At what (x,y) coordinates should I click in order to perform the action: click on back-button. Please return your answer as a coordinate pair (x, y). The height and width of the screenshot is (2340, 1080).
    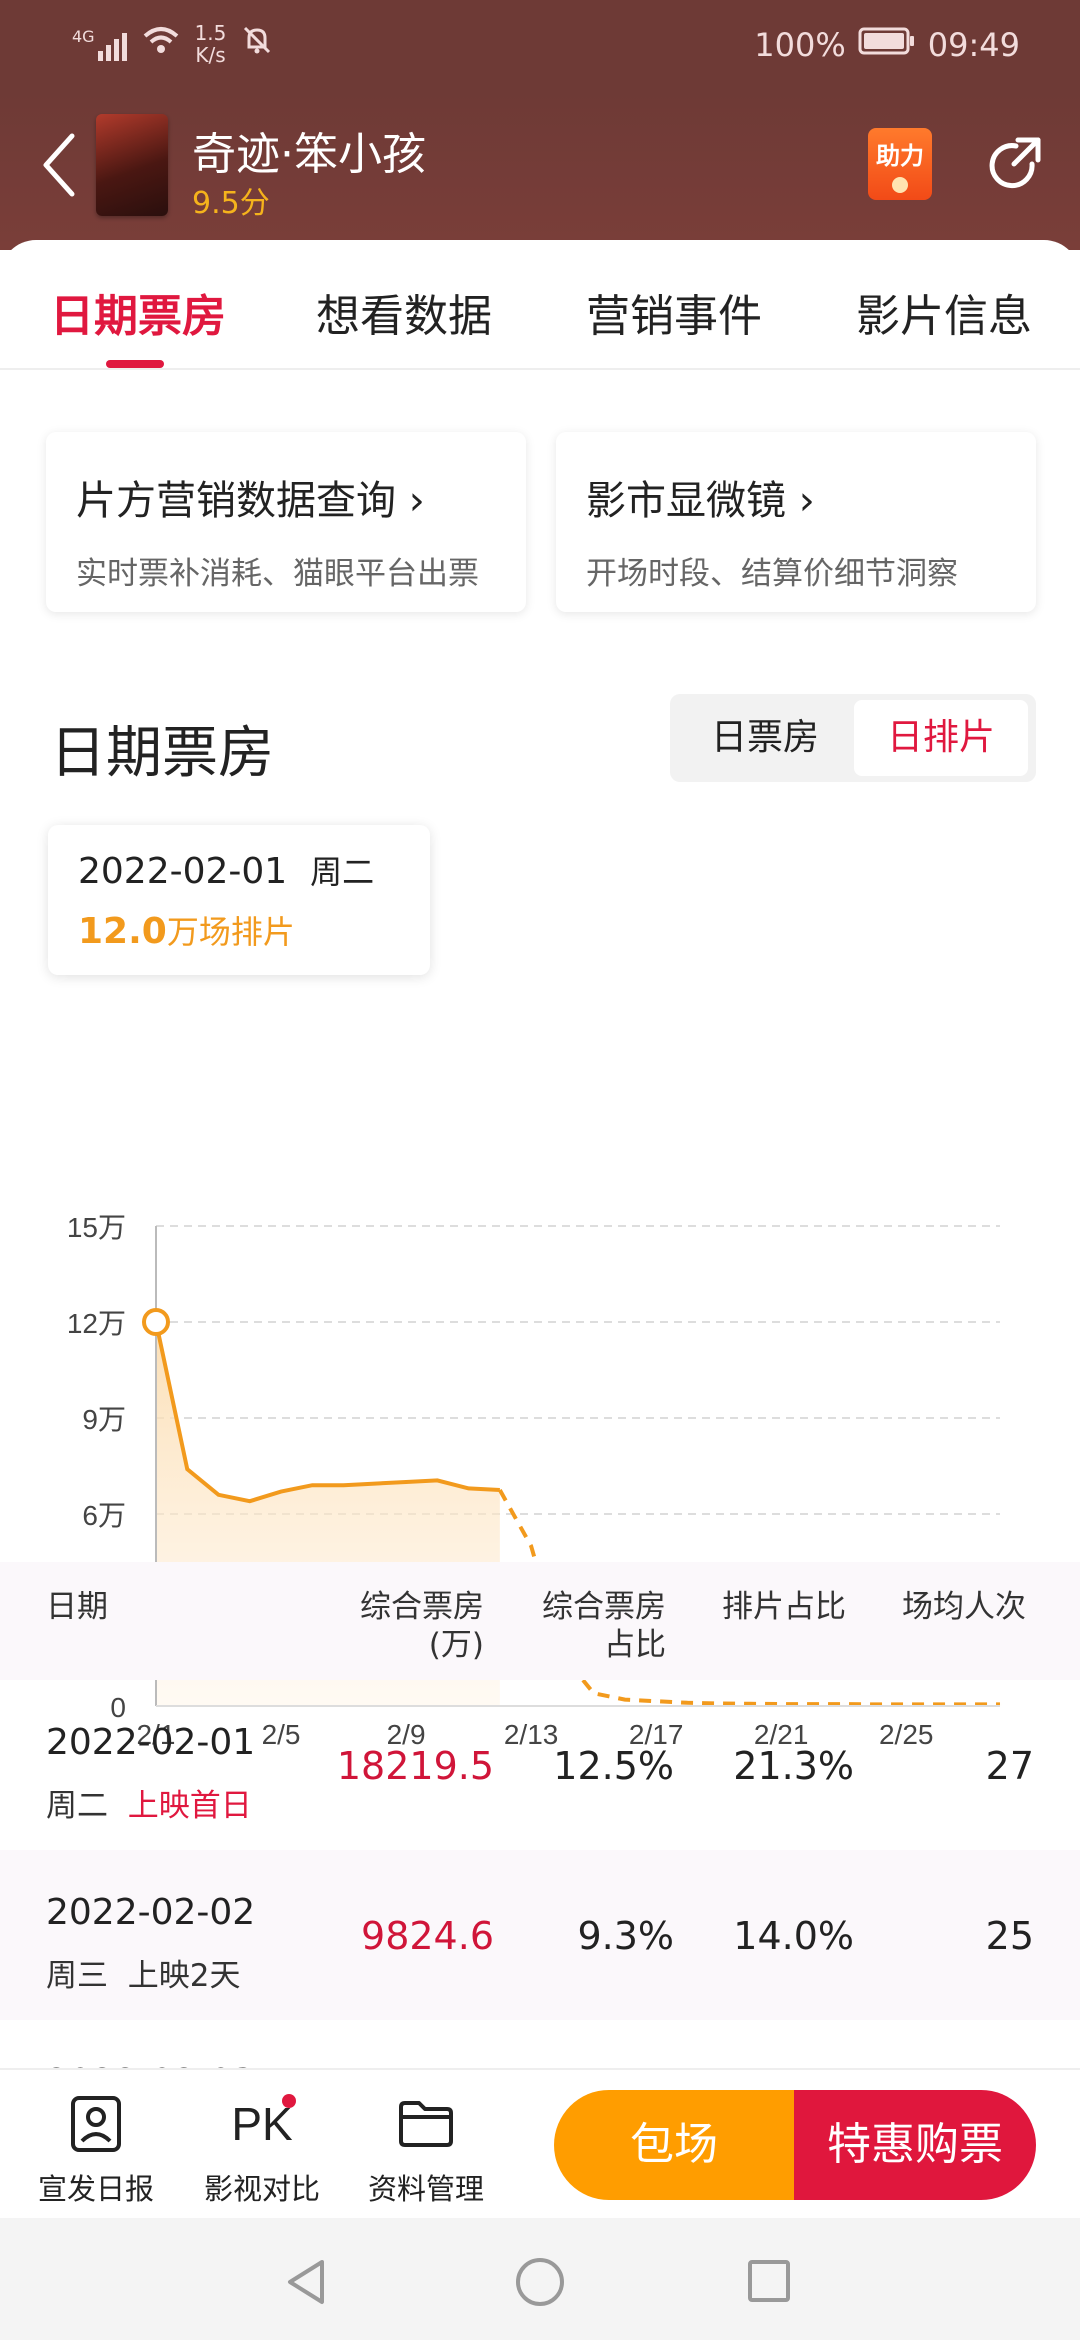
    Looking at the image, I should click on (58, 165).